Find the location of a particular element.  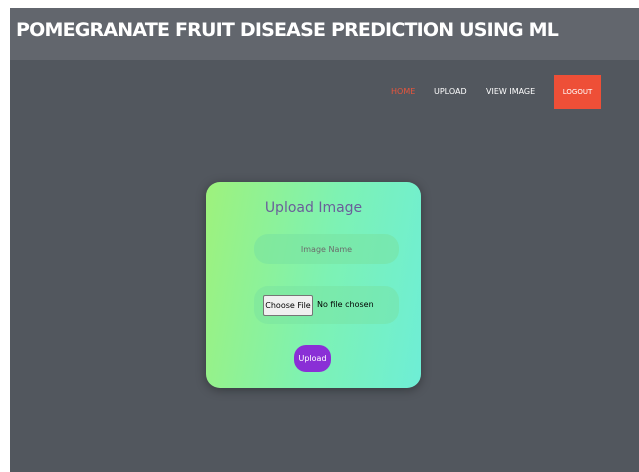

nav-view-image-link: VIEW IMAGE is located at coordinates (510, 92).